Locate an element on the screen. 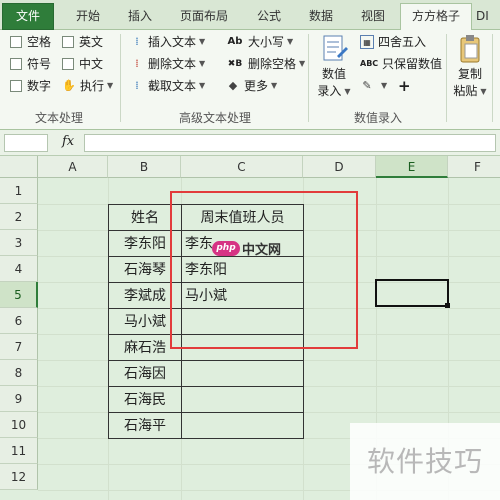  row-header-6: 6 is located at coordinates (19, 321).